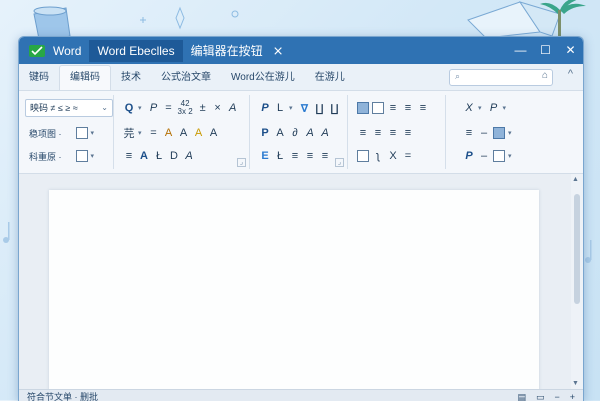 Image resolution: width=600 pixels, height=401 pixels. What do you see at coordinates (265, 133) in the screenshot?
I see `boxed-p-icon: P` at bounding box center [265, 133].